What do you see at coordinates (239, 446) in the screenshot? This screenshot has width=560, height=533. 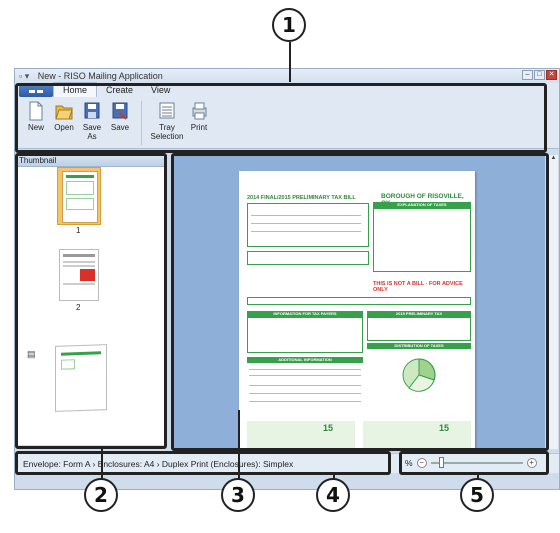 I see `callout-3-leader` at bounding box center [239, 446].